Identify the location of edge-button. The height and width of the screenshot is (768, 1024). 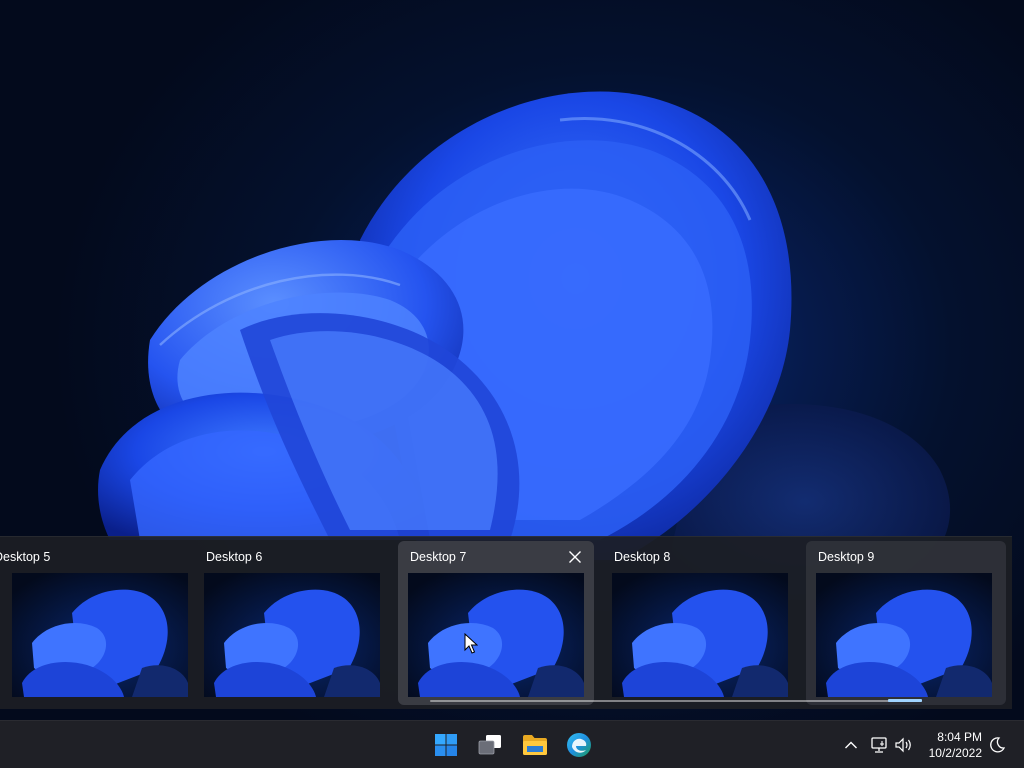
(579, 745).